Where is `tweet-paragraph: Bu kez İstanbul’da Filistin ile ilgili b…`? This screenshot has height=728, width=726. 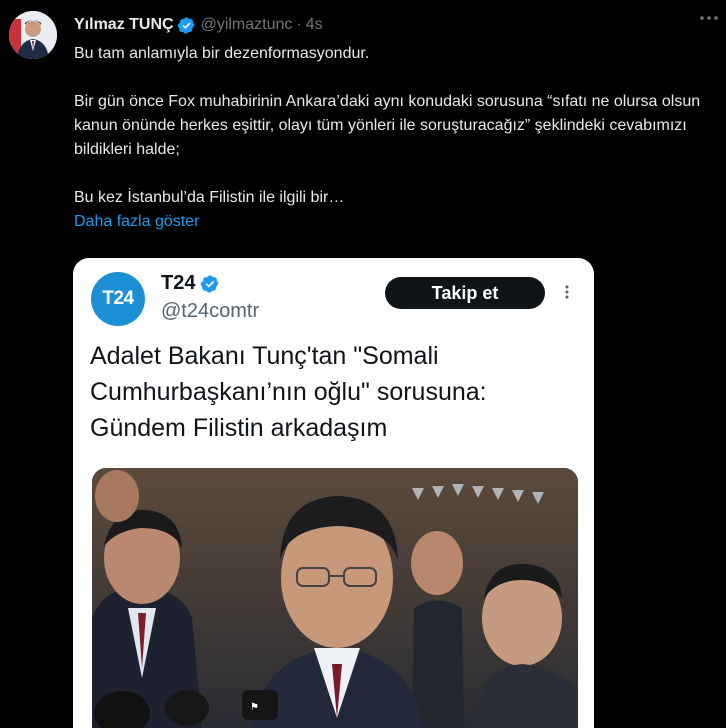
tweet-paragraph: Bu kez İstanbul’da Filistin ile ilgili b… is located at coordinates (209, 197).